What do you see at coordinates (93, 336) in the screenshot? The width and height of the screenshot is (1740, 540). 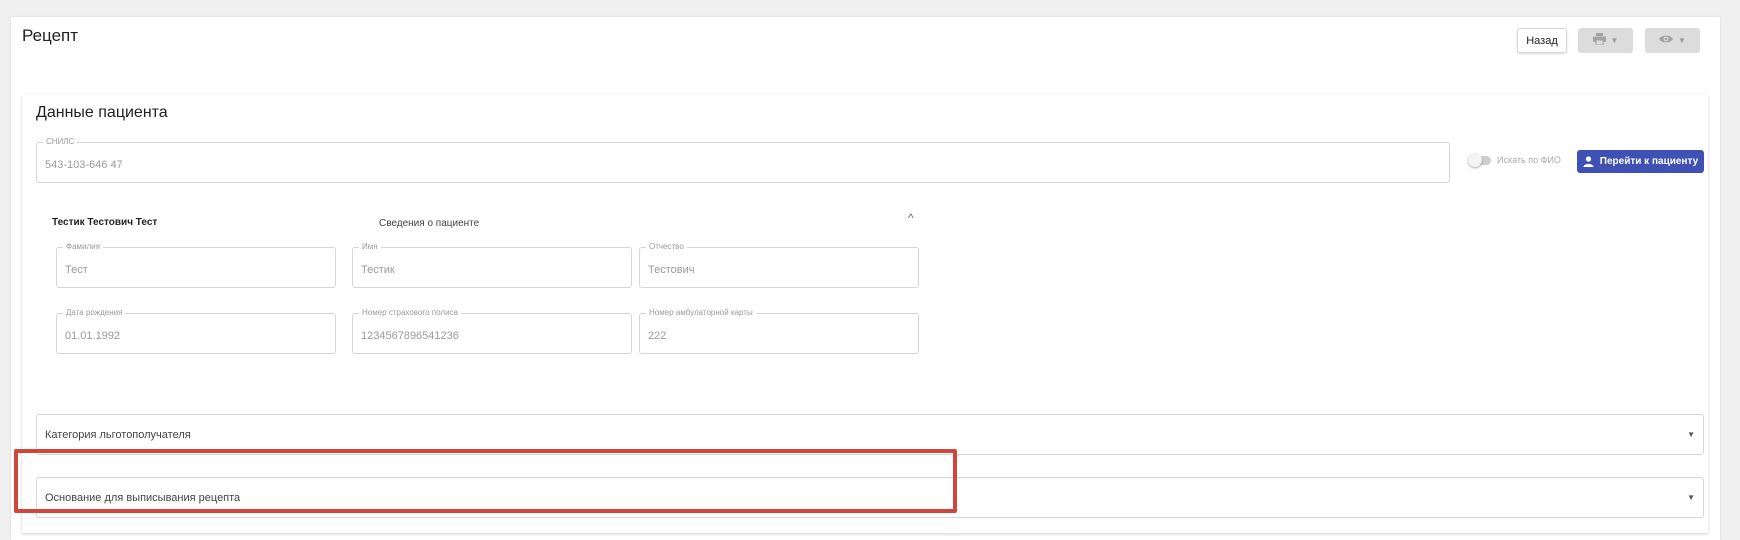 I see `birth-date-value: 01.01.1992` at bounding box center [93, 336].